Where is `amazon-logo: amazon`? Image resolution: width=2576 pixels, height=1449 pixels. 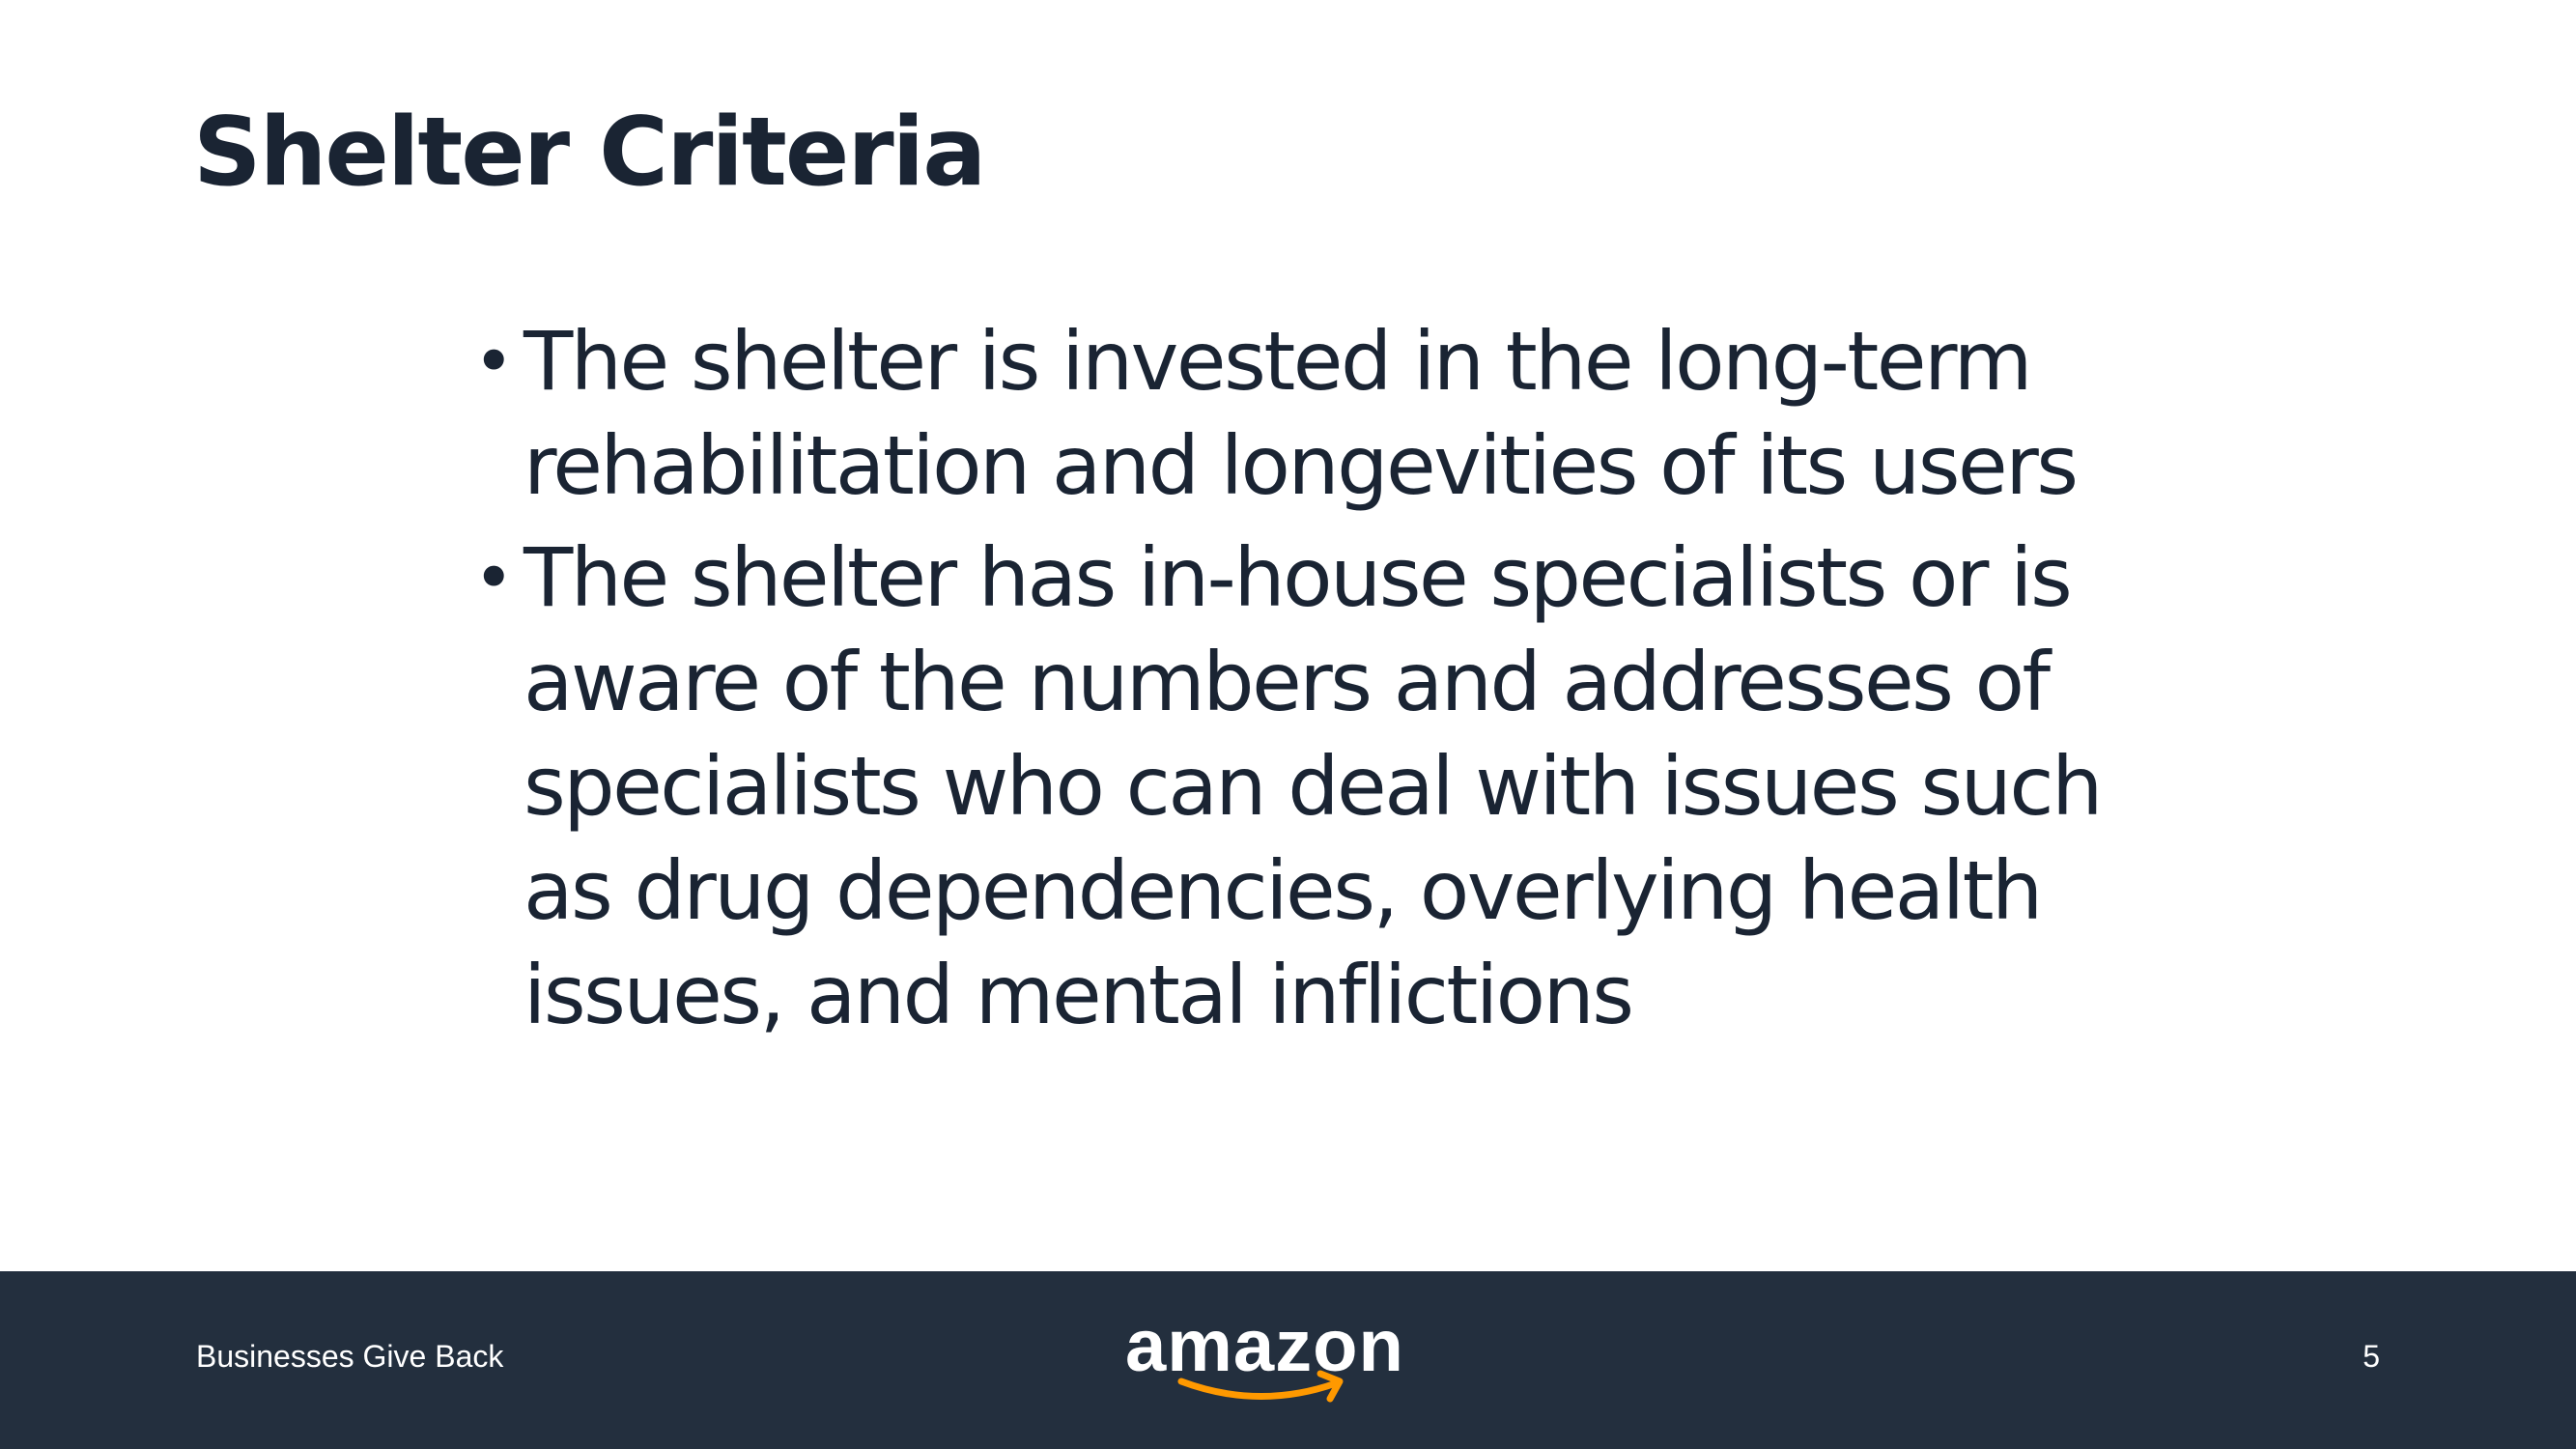 amazon-logo: amazon is located at coordinates (1289, 1355).